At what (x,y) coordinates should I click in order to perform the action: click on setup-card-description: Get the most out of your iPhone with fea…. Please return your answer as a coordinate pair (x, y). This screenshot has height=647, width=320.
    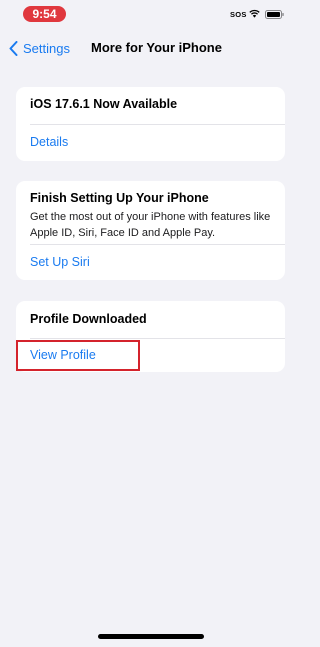
    Looking at the image, I should click on (150, 225).